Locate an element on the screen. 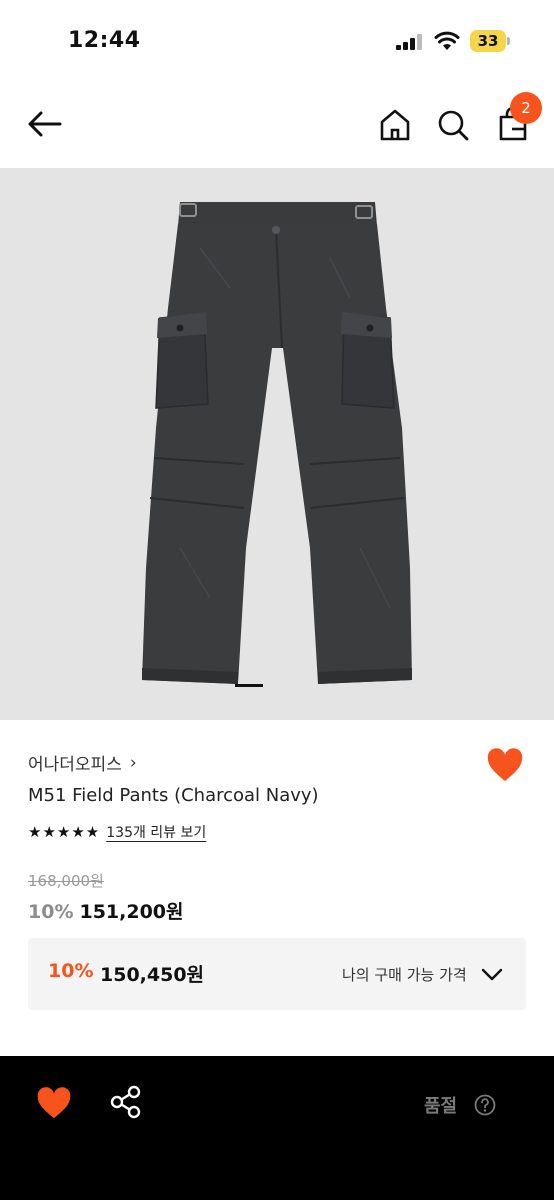 The height and width of the screenshot is (1200, 554). share-button is located at coordinates (126, 1102).